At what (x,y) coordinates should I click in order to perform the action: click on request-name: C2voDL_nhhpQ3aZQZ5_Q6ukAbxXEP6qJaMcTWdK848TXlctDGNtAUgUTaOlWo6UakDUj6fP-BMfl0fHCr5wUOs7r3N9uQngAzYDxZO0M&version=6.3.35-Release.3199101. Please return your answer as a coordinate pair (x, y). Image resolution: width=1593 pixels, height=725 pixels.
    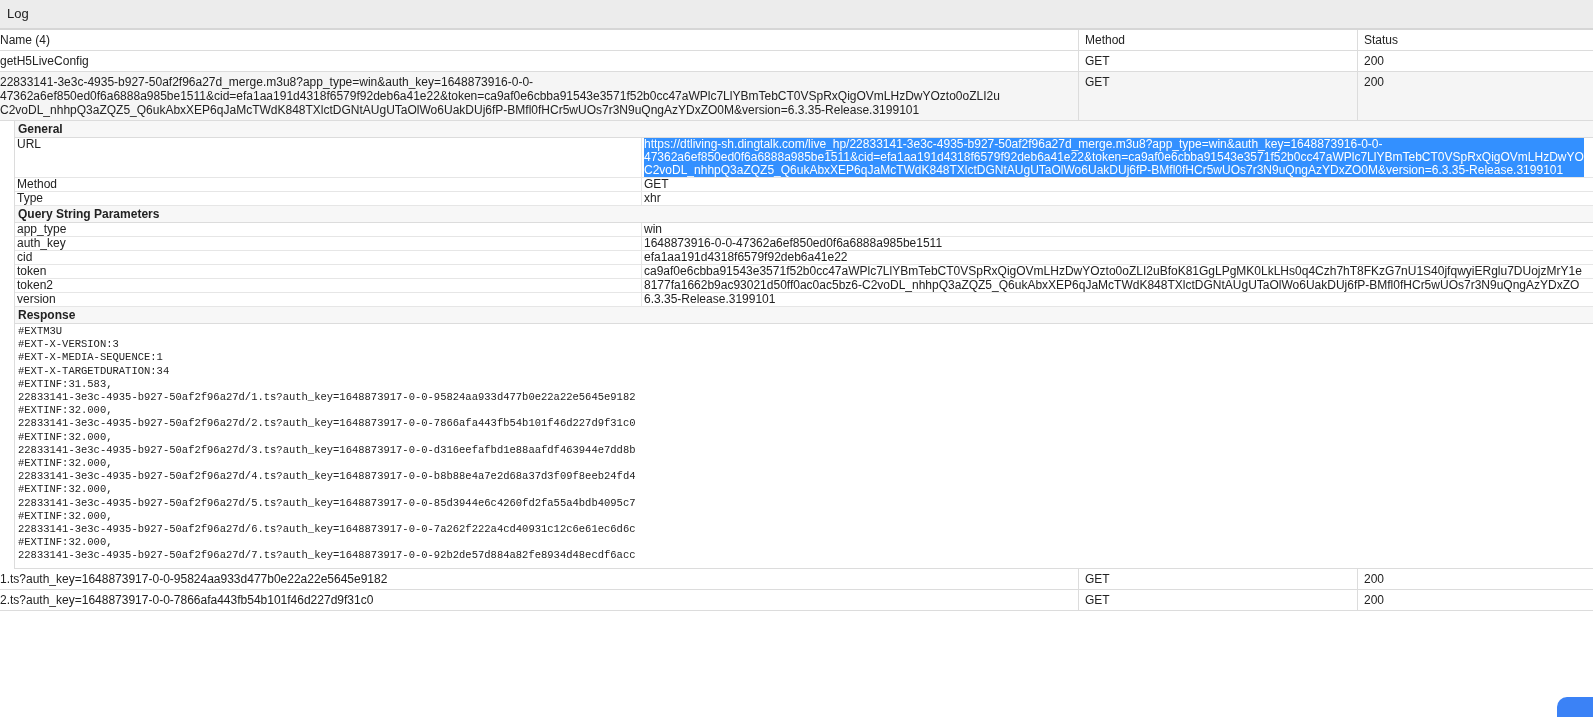
    Looking at the image, I should click on (460, 110).